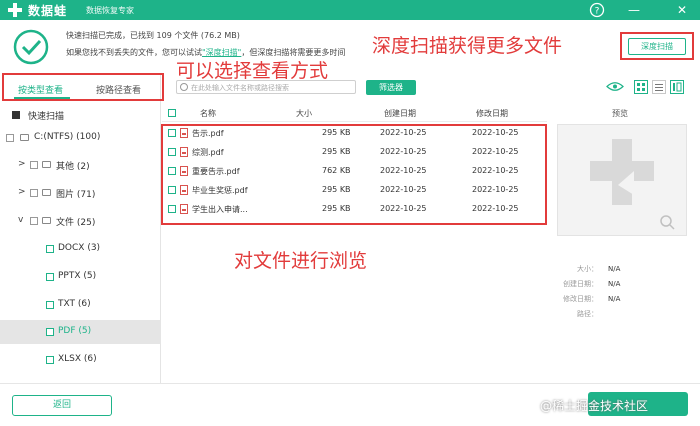 Image resolution: width=700 pixels, height=426 pixels. Describe the element at coordinates (620, 113) in the screenshot. I see `preview-label: 预览` at that location.